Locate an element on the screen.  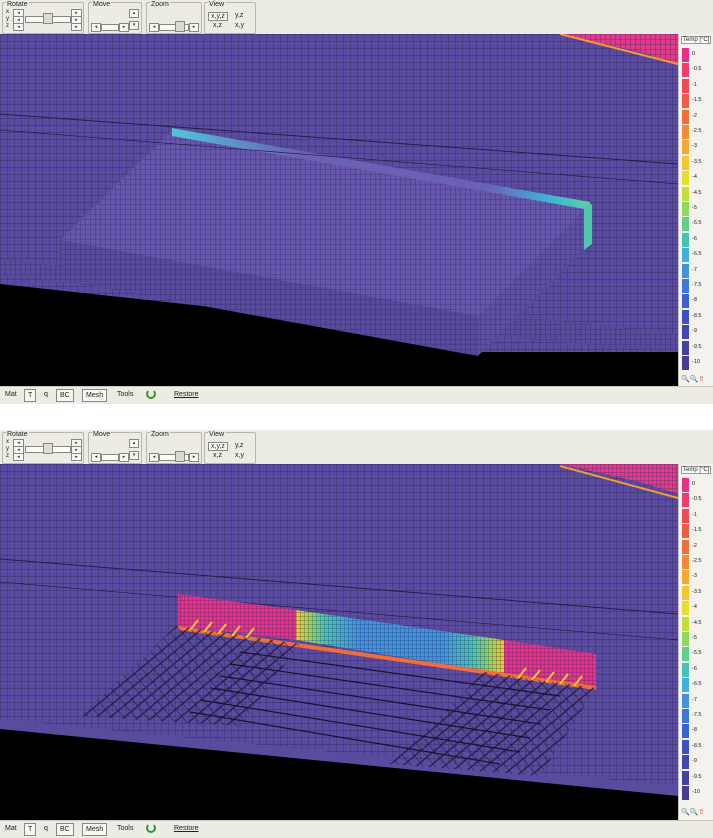
legend-tools: 🔍🔍⇧ is located at coordinates (692, 812).